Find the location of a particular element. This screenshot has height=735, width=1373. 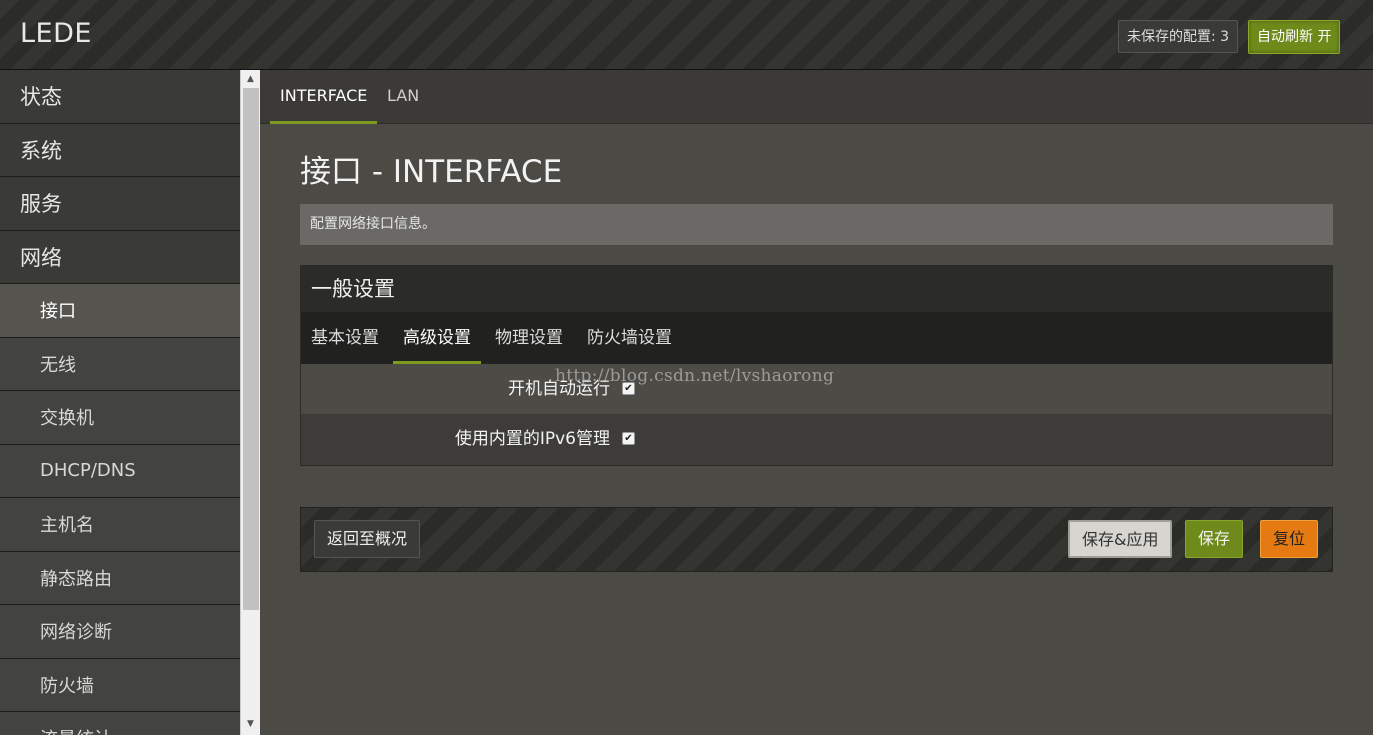

tab-lan: LAN is located at coordinates (403, 97).